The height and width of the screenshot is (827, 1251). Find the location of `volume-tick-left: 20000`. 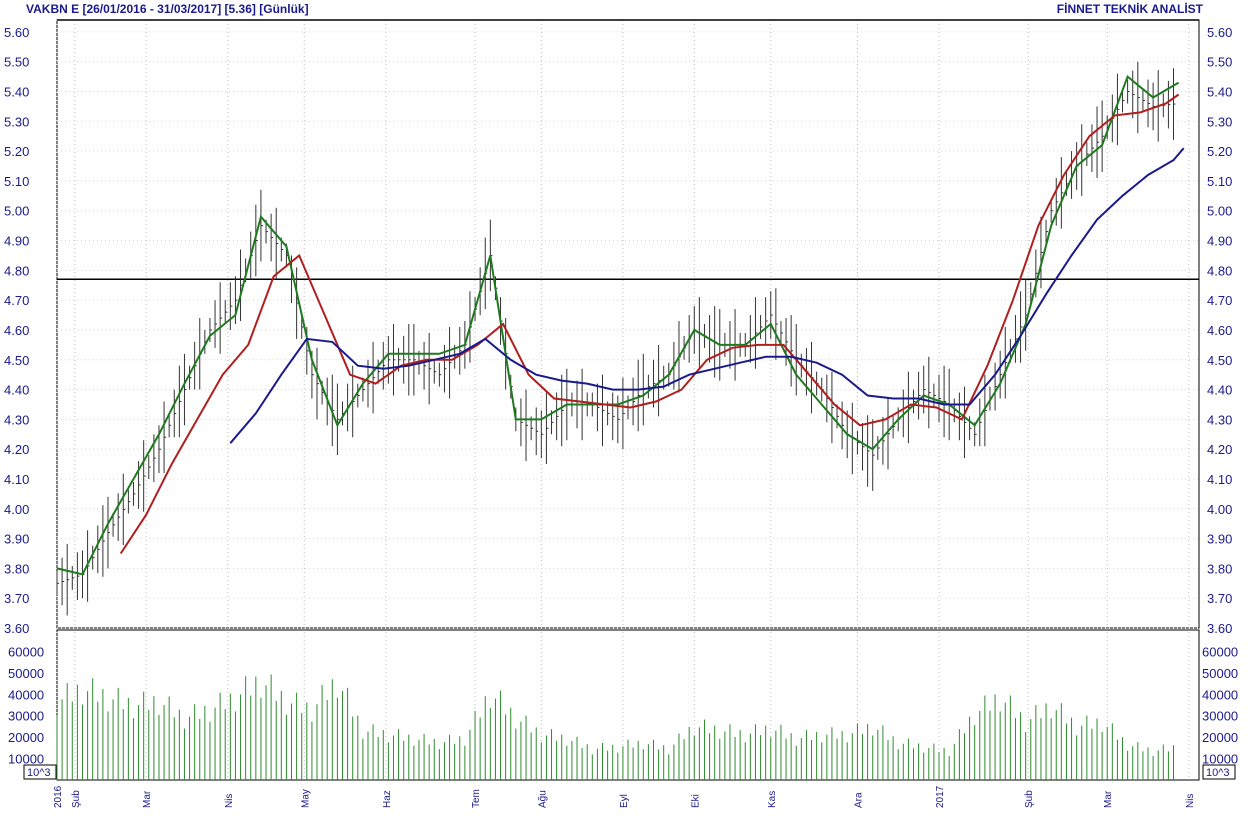

volume-tick-left: 20000 is located at coordinates (26, 737).